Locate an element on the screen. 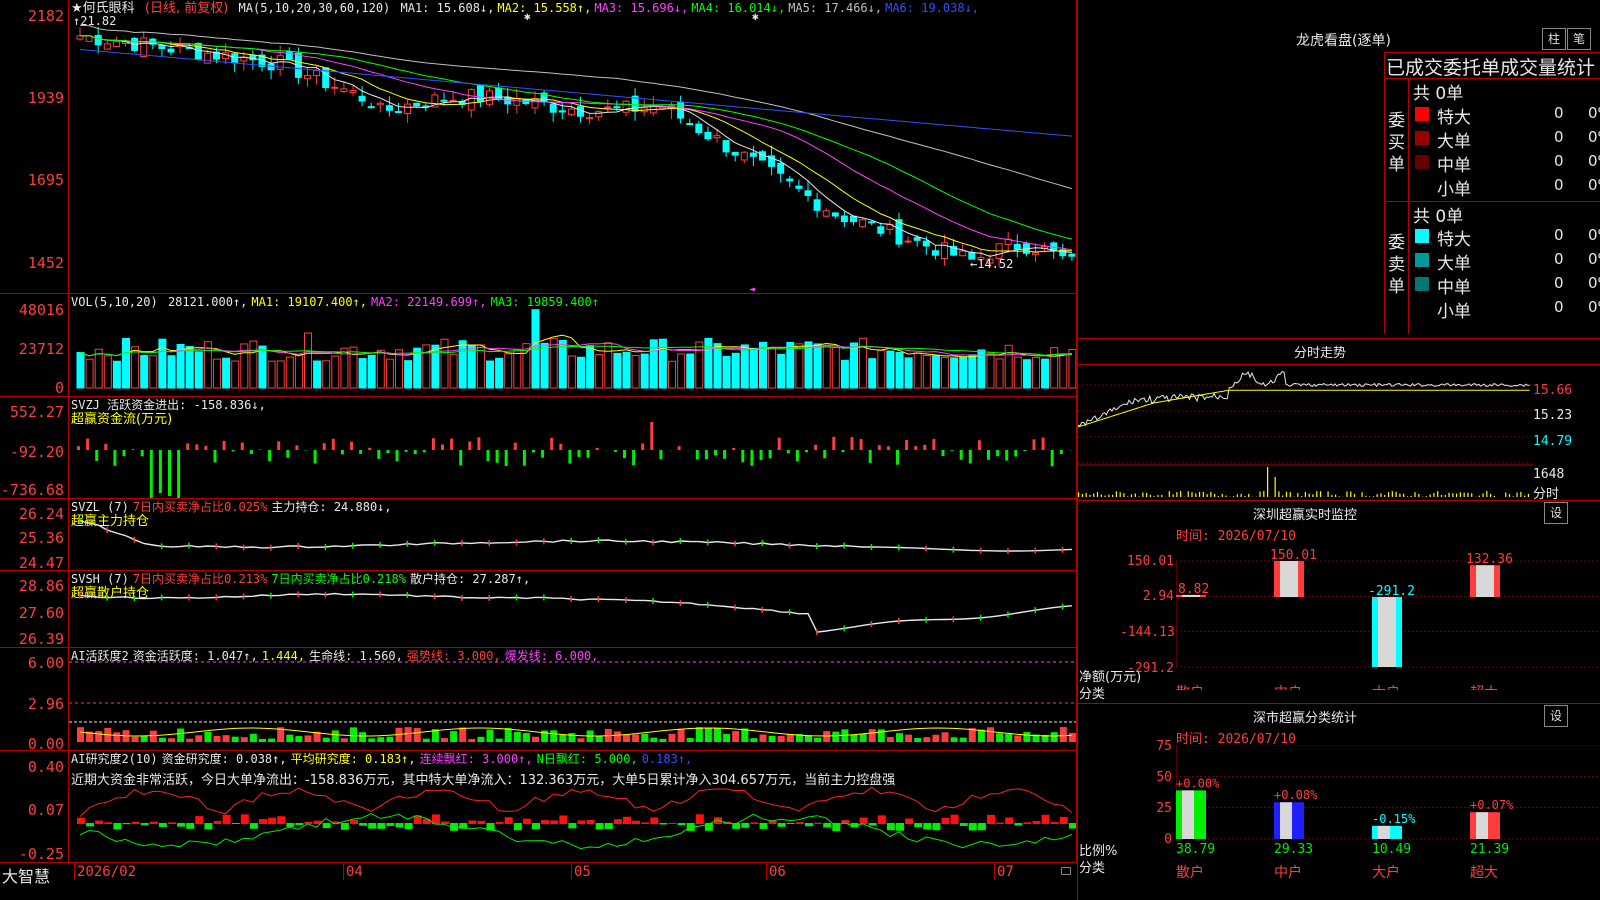 Image resolution: width=1600 pixels, height=900 pixels. sz-monitor-settings-button: 设 is located at coordinates (1556, 513).